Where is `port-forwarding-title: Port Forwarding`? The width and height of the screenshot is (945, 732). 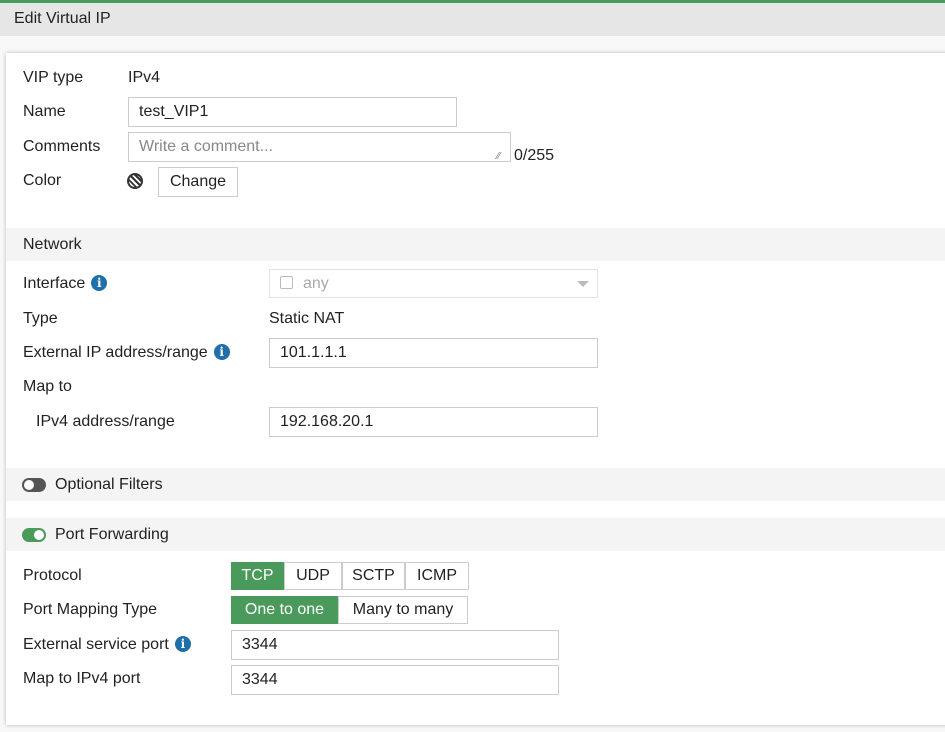 port-forwarding-title: Port Forwarding is located at coordinates (112, 534).